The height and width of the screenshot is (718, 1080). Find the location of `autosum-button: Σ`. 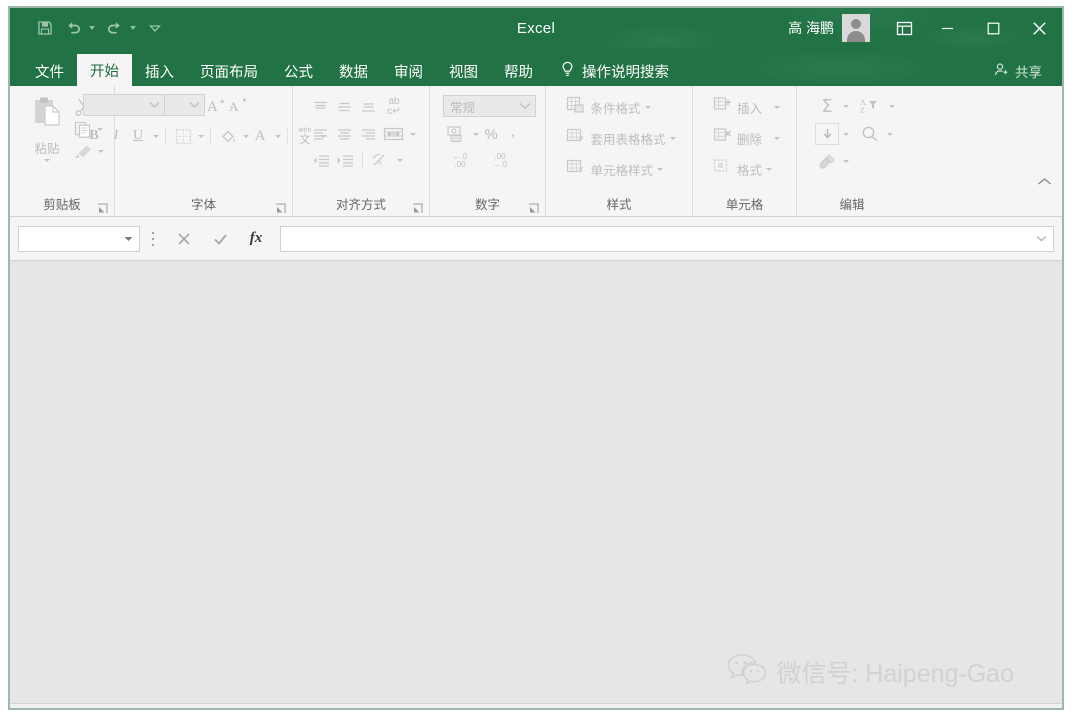

autosum-button: Σ is located at coordinates (827, 106).